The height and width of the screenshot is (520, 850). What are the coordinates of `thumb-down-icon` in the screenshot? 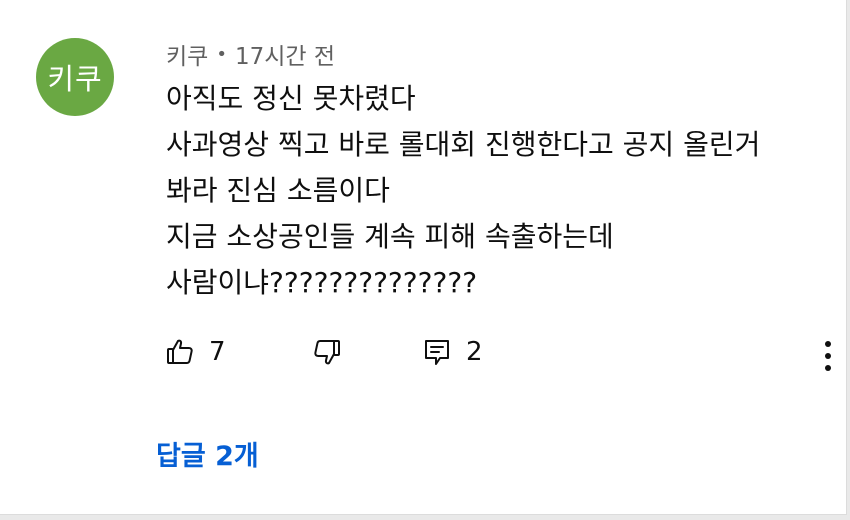 It's located at (327, 352).